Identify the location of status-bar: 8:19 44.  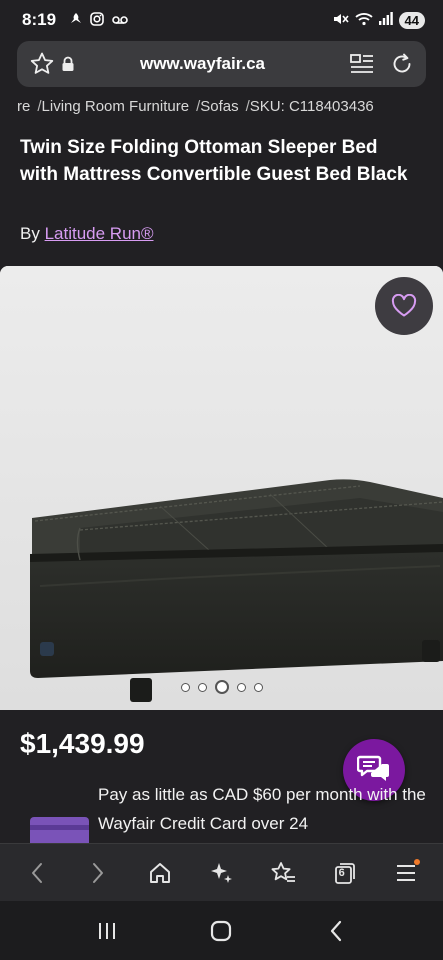
(221, 20).